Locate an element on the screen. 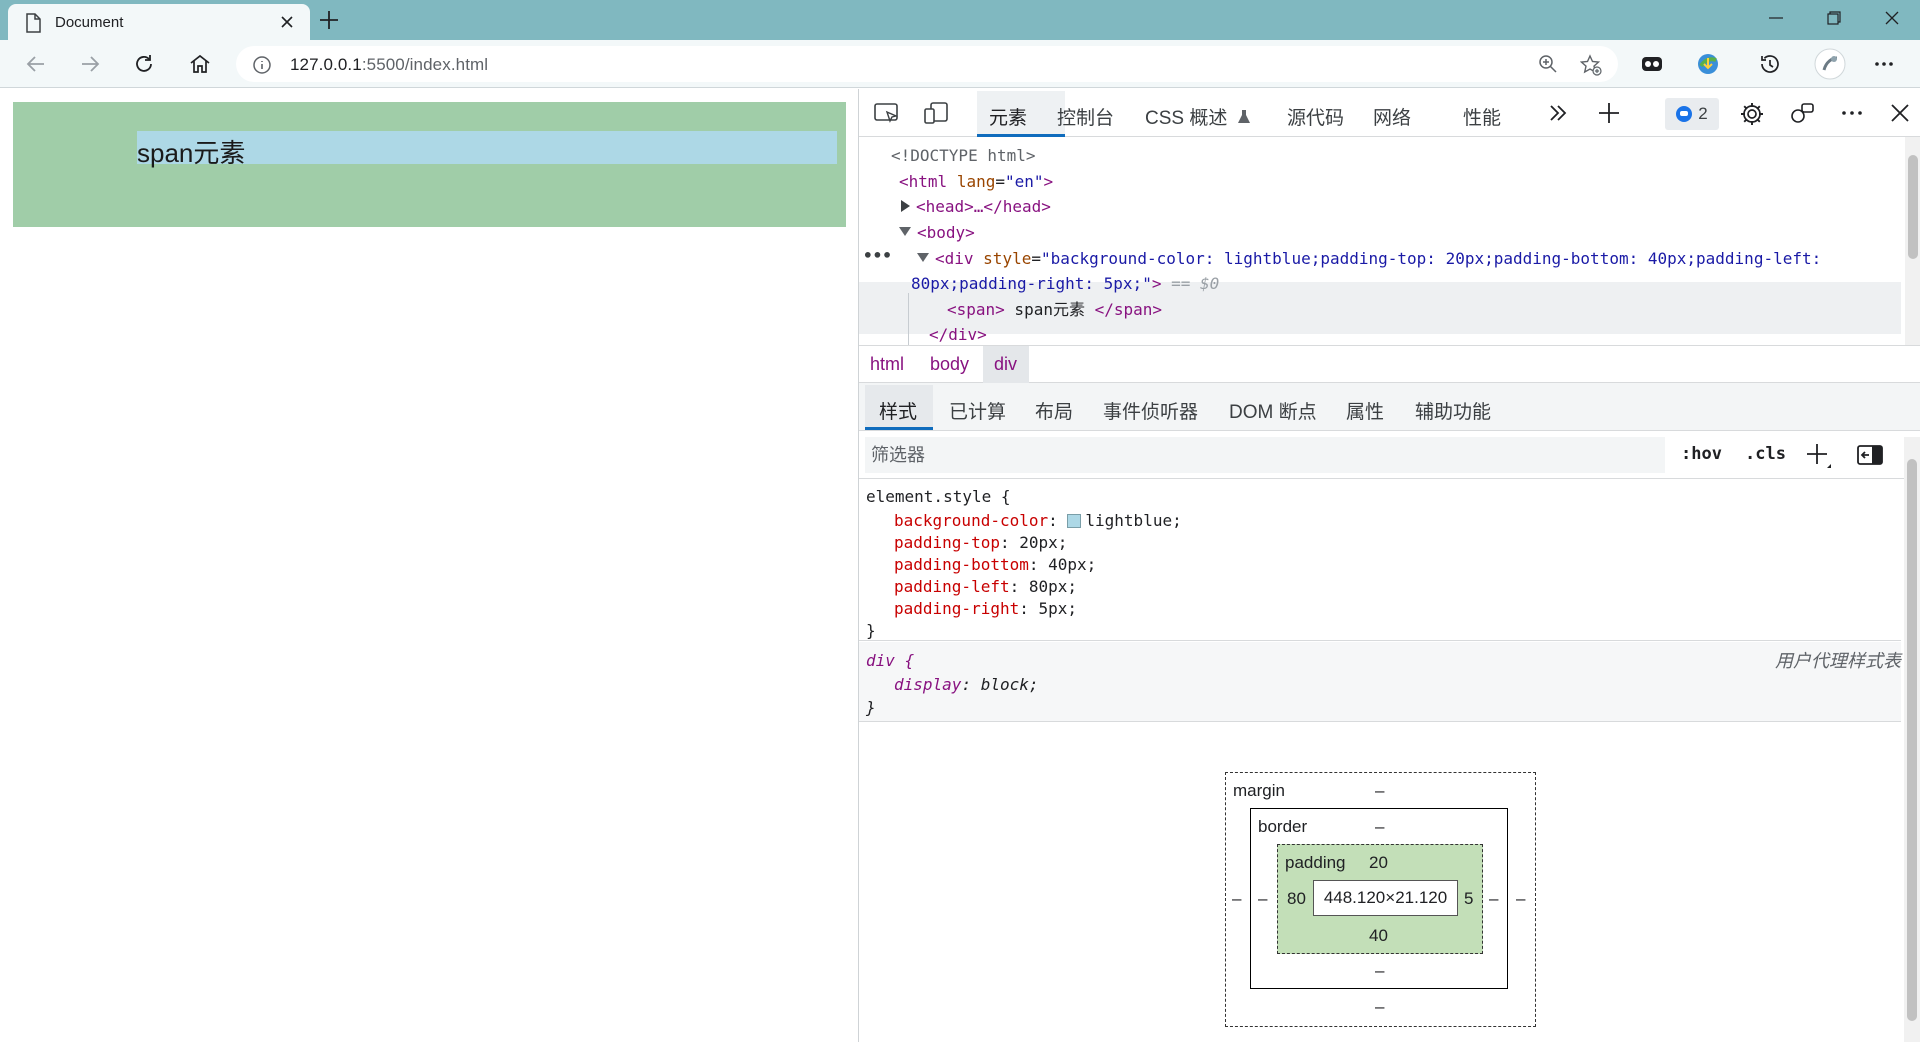 Image resolution: width=1920 pixels, height=1042 pixels. history-icon is located at coordinates (1770, 64).